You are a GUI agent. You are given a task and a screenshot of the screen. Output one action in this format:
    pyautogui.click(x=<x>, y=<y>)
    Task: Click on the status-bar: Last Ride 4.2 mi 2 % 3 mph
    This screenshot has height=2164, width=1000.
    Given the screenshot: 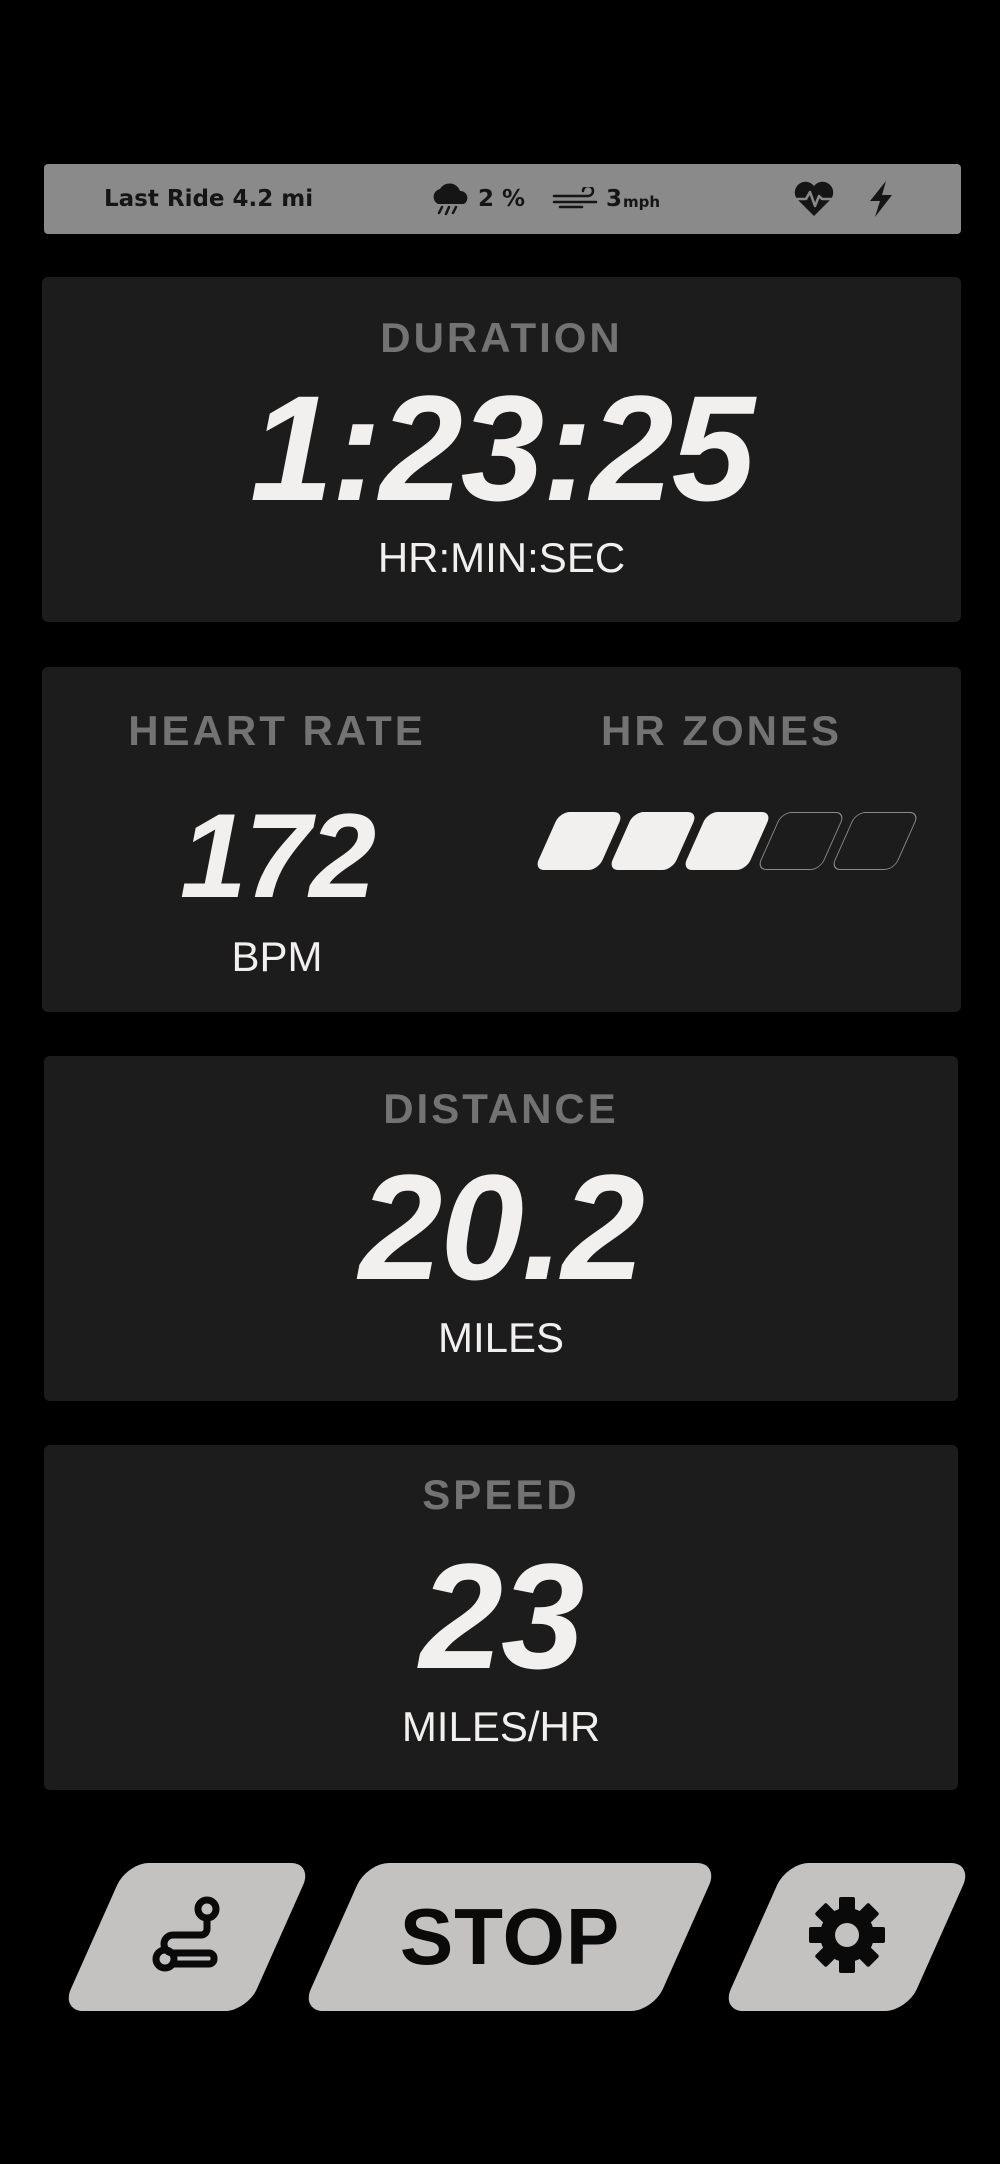 What is the action you would take?
    pyautogui.click(x=502, y=199)
    